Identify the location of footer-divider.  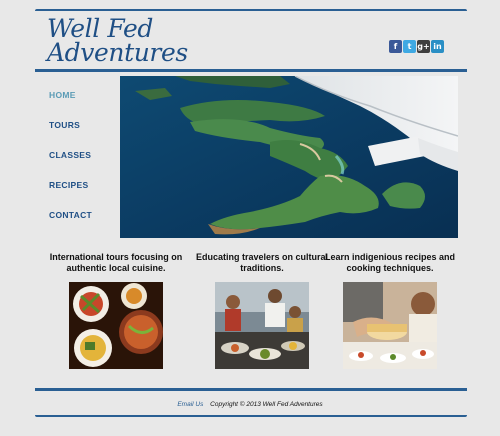
(251, 389).